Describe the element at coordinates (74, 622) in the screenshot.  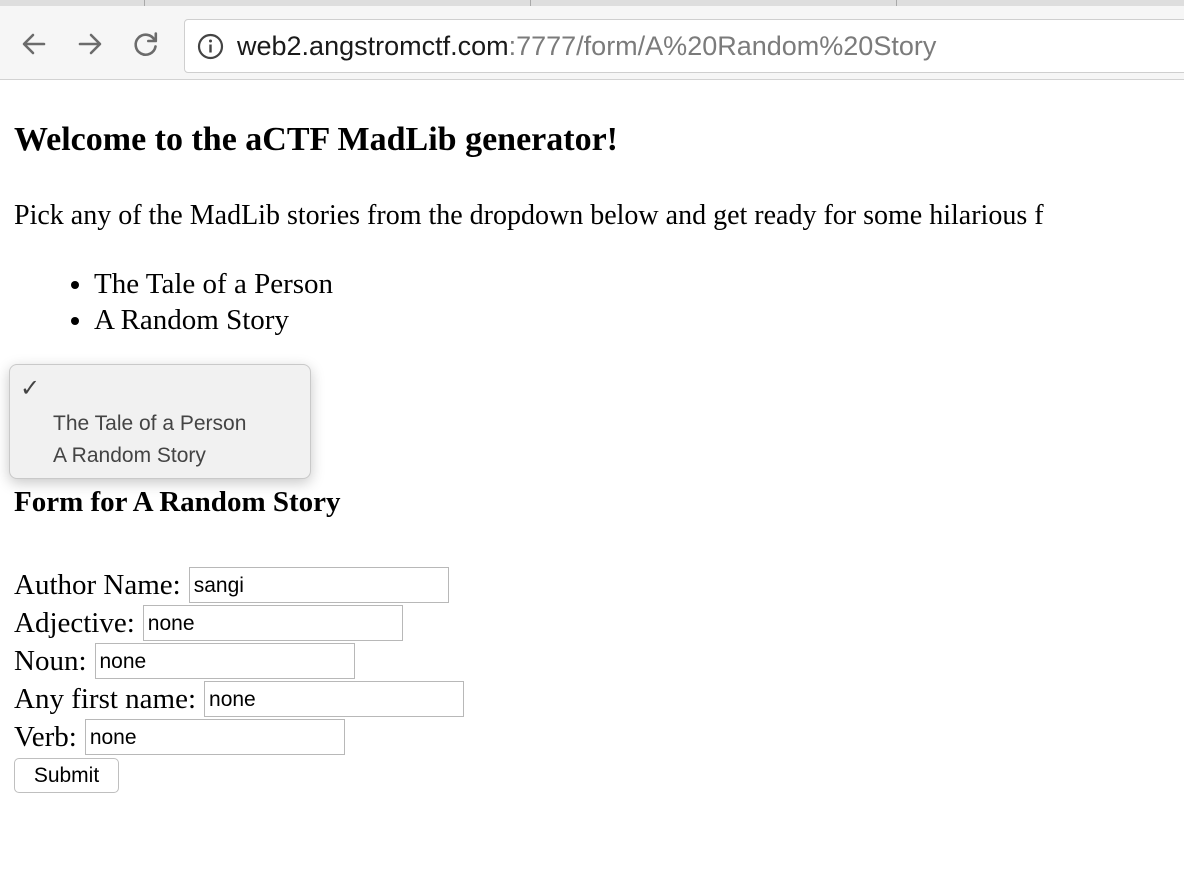
I see `field-label: Adjective:` at that location.